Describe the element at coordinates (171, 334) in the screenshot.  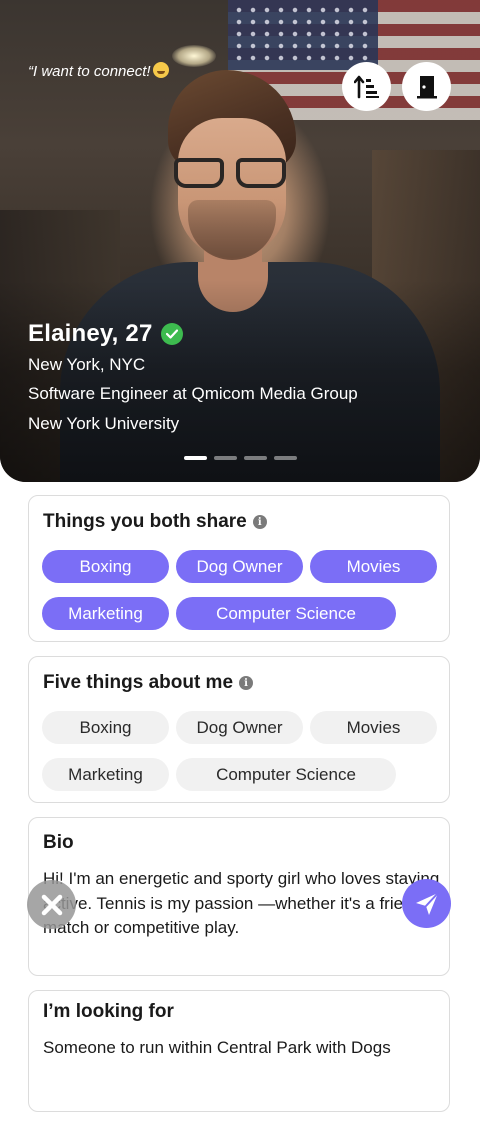
I see `verified-badge-icon` at that location.